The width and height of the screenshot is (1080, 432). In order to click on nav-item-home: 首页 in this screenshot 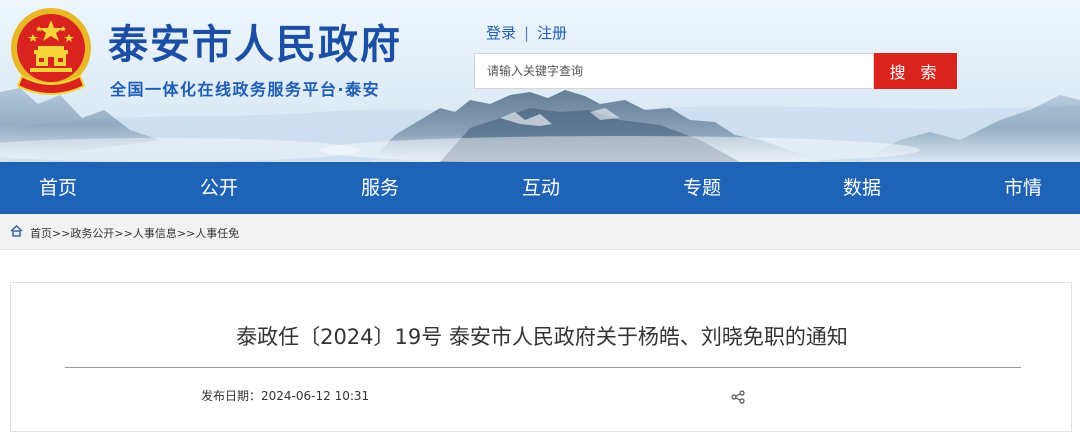, I will do `click(58, 188)`.